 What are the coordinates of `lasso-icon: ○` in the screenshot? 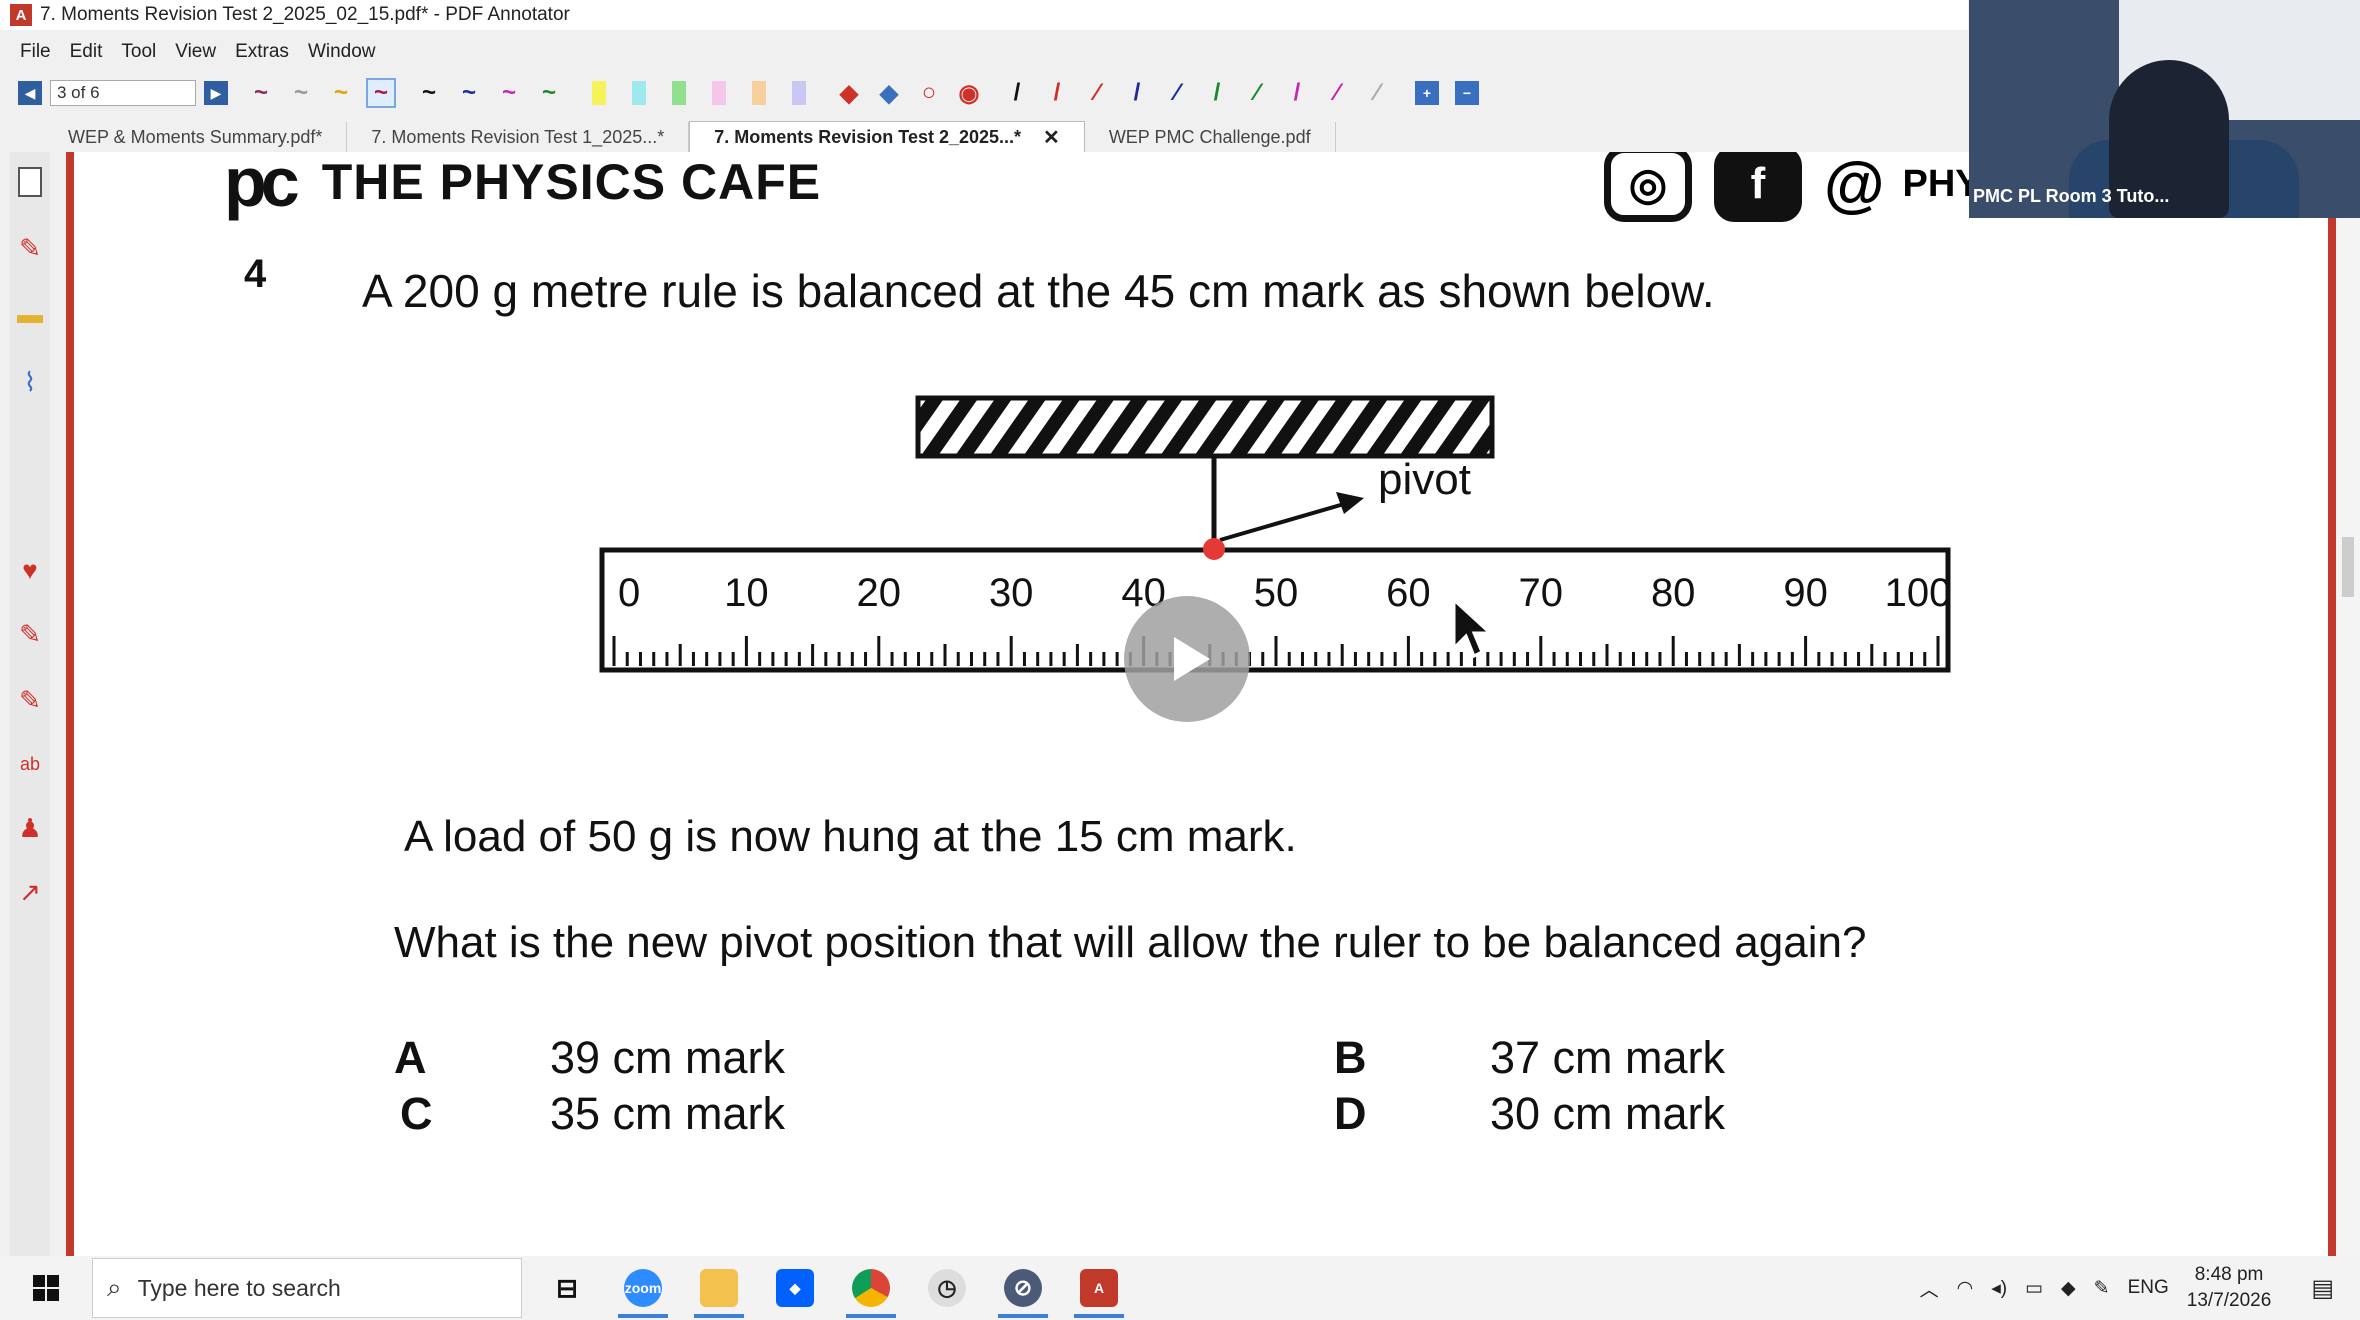 It's located at (929, 93).